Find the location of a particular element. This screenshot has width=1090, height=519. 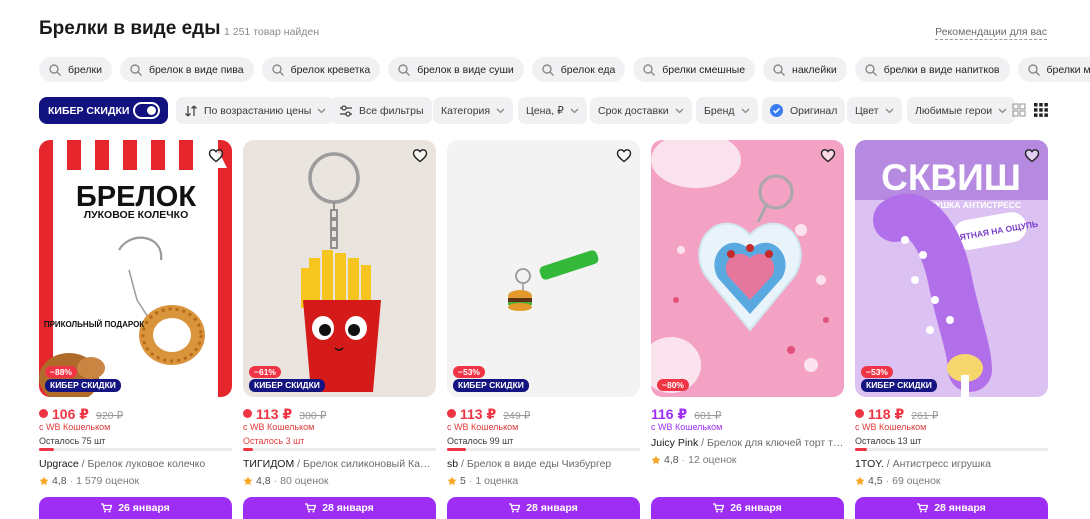

color-dropdown: Цвет is located at coordinates (874, 110).